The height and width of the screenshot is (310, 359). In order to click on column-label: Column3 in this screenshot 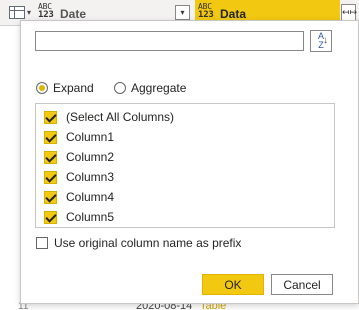, I will do `click(90, 177)`.